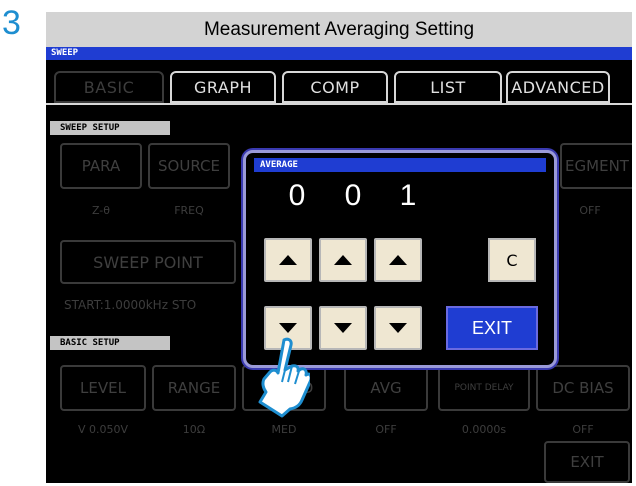  What do you see at coordinates (512, 260) in the screenshot?
I see `clear-button: C` at bounding box center [512, 260].